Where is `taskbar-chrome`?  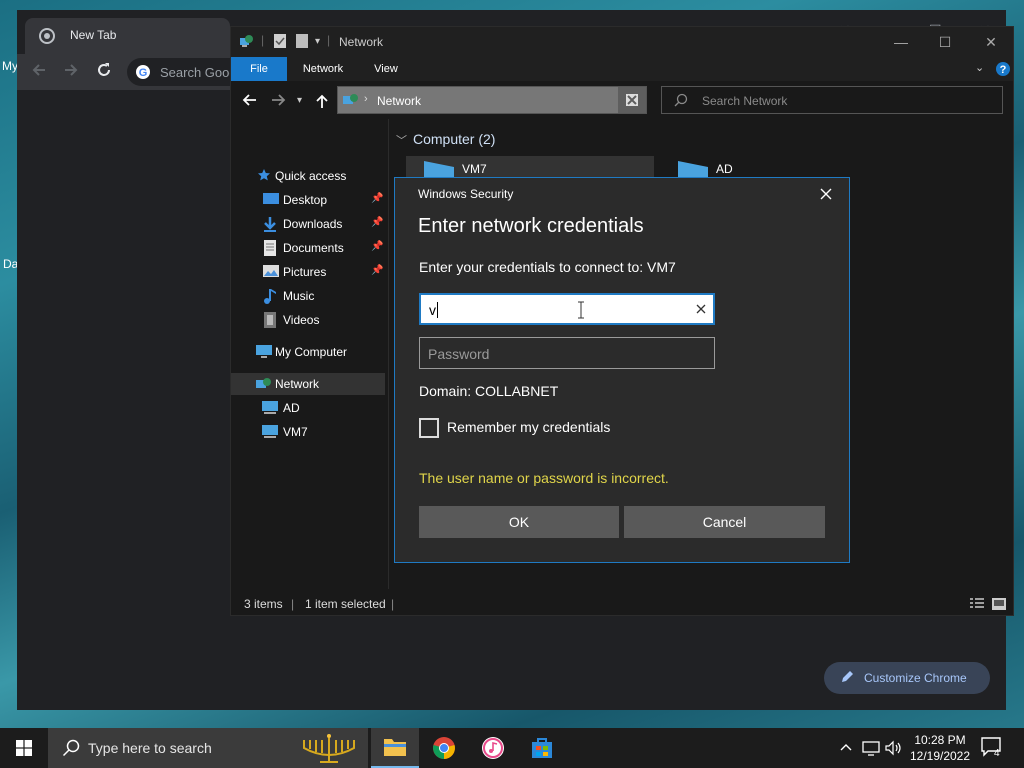 taskbar-chrome is located at coordinates (444, 748).